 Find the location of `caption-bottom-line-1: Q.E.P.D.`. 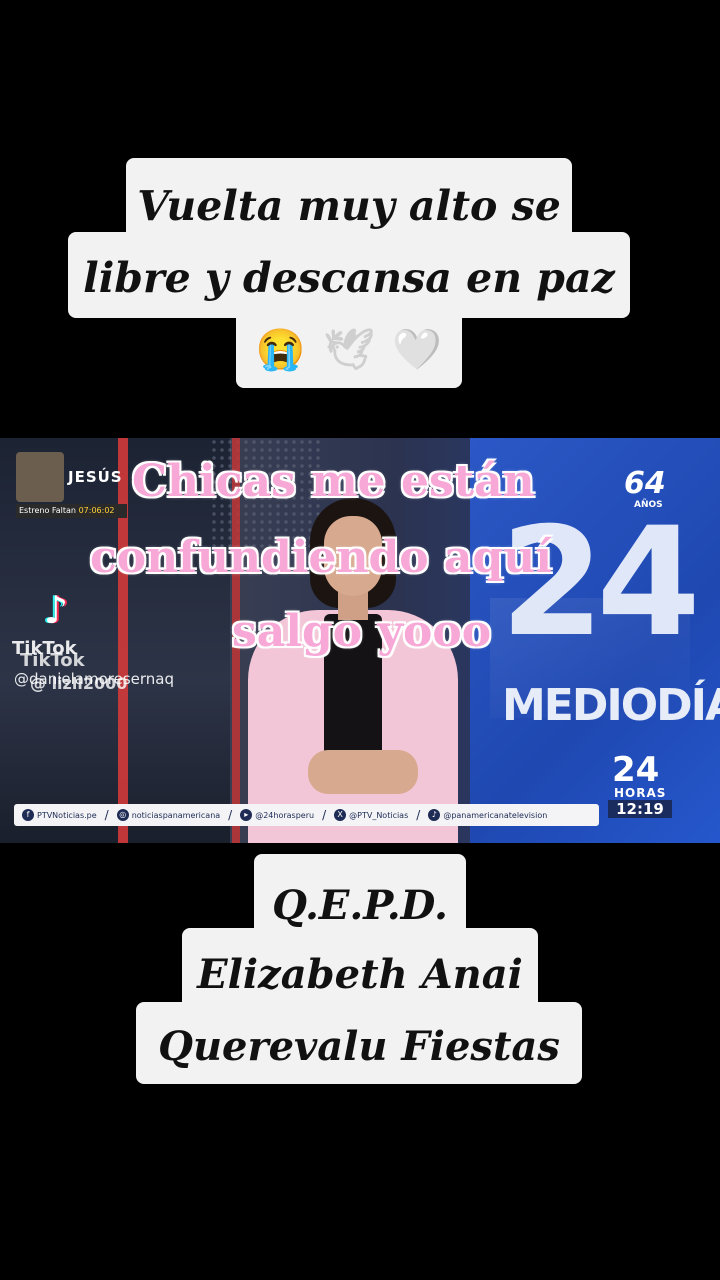

caption-bottom-line-1: Q.E.P.D. is located at coordinates (360, 896).